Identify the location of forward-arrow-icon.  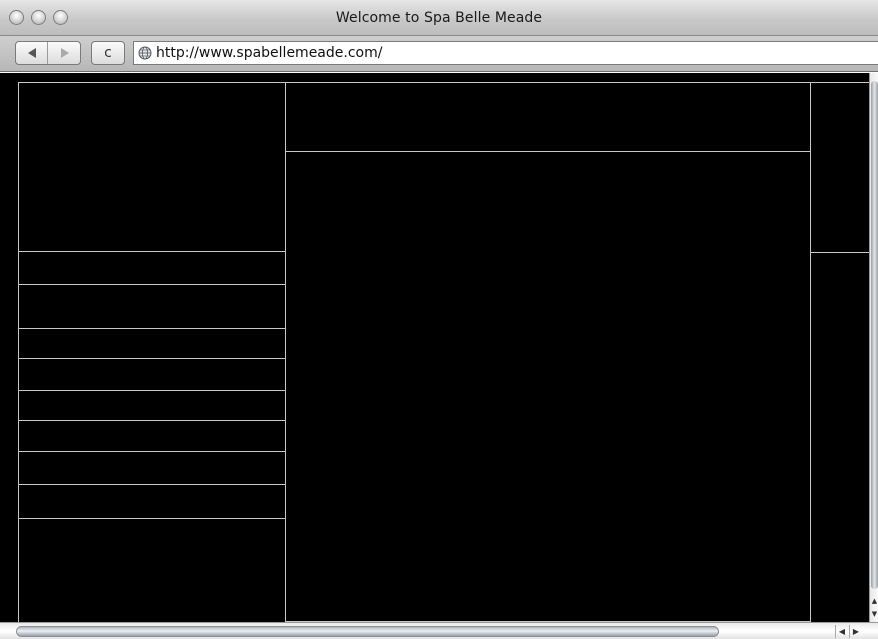
(65, 53).